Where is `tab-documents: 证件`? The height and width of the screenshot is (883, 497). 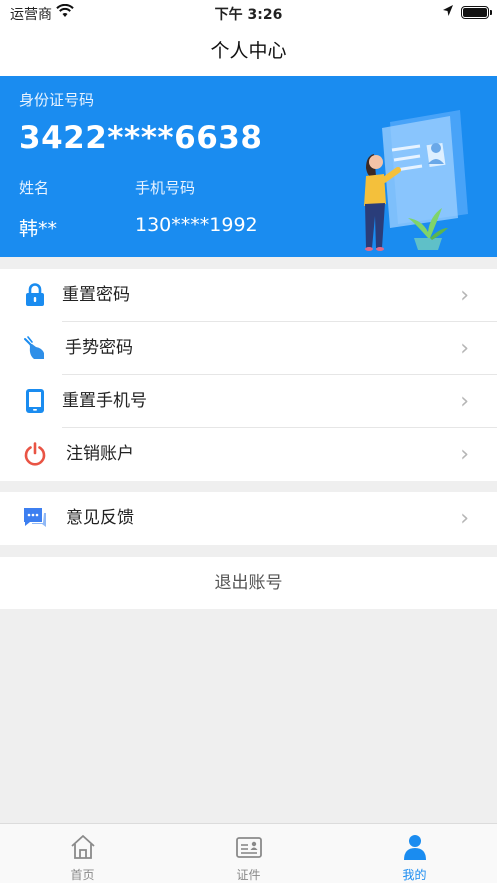 tab-documents: 证件 is located at coordinates (248, 853).